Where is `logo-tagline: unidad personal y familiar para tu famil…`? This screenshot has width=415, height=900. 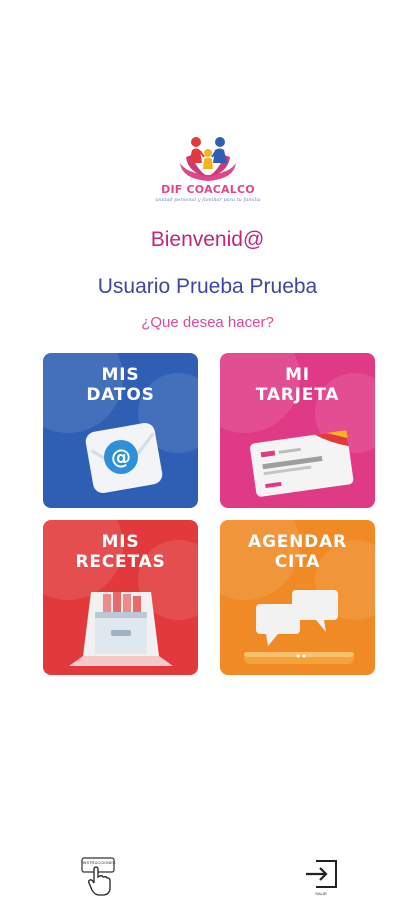
logo-tagline: unidad personal y familiar para tu famil… is located at coordinates (208, 200).